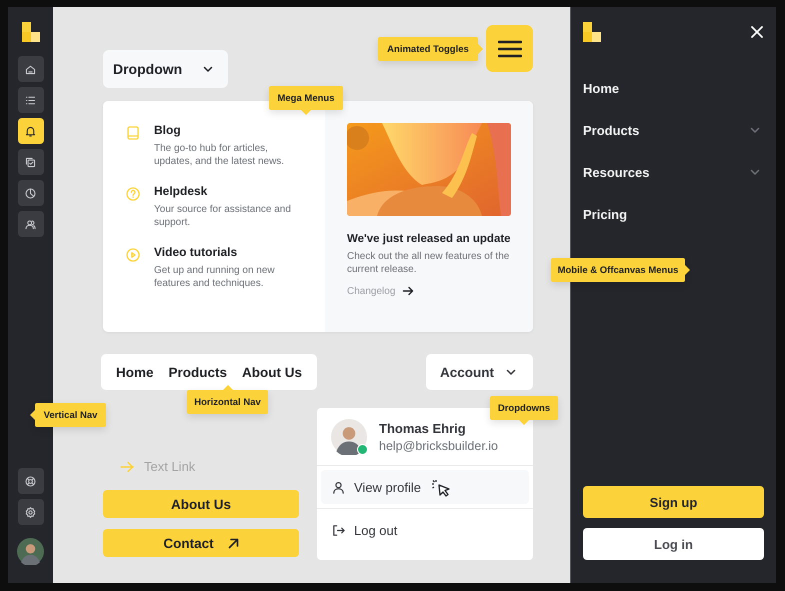 The image size is (785, 591). Describe the element at coordinates (272, 372) in the screenshot. I see `nav-link: About Us` at that location.